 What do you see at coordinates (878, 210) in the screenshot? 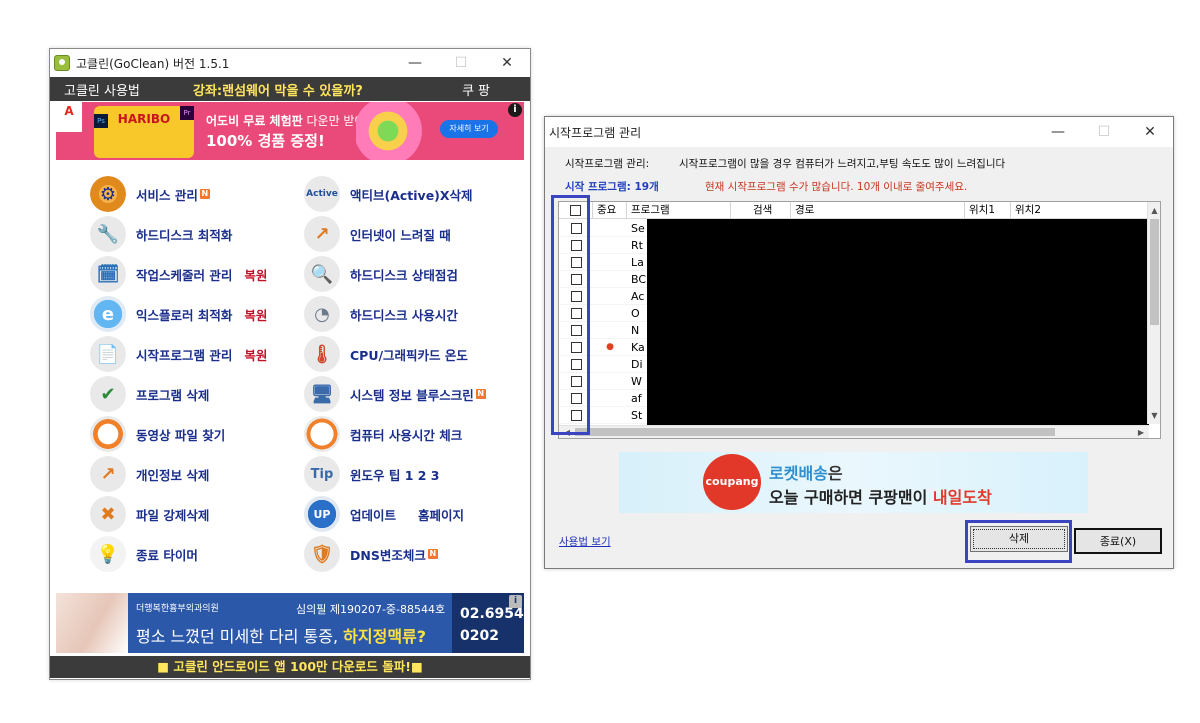
I see `column-path: 경로` at bounding box center [878, 210].